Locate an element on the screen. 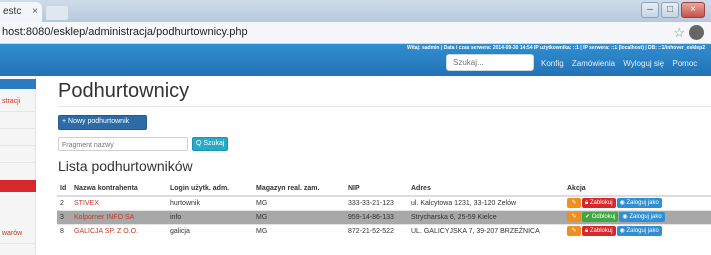  sidebar: stracji warów is located at coordinates (18, 165).